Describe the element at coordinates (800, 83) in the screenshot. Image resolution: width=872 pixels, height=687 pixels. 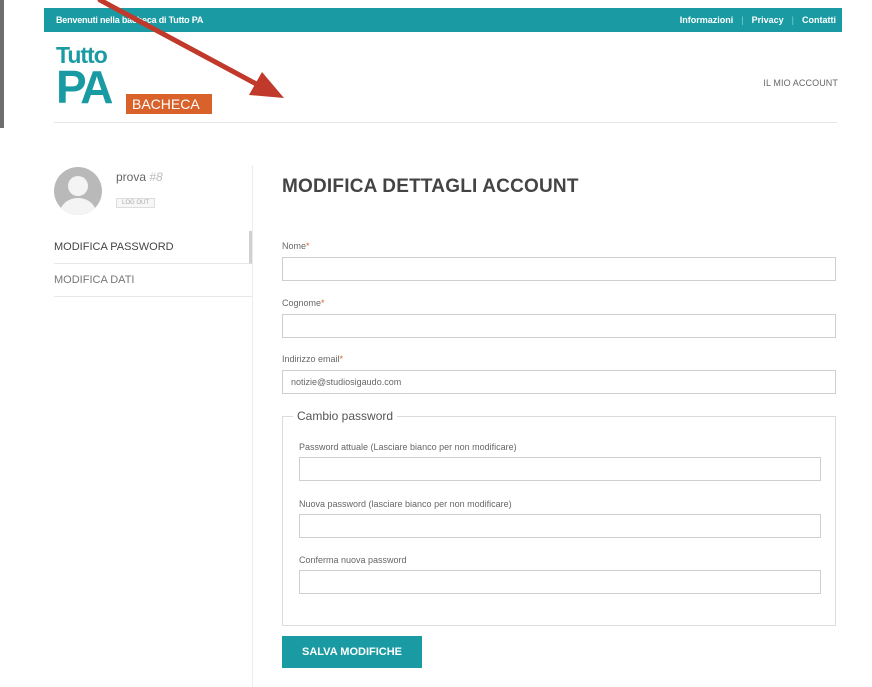
I see `my-account-link: IL MIO ACCOUNT` at that location.